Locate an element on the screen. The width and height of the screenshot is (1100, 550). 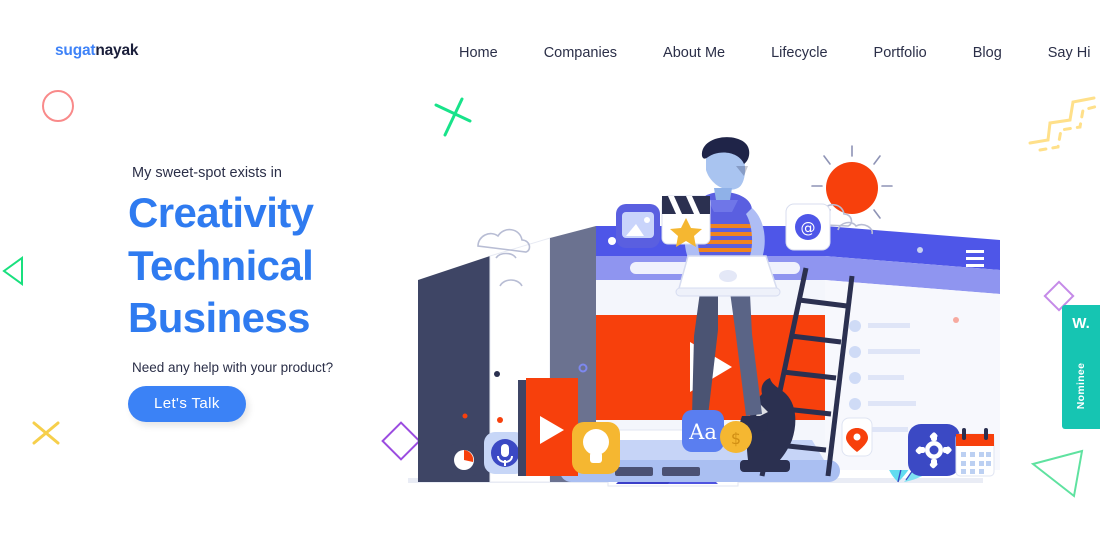
yellow-x-icon is located at coordinates (46, 435).